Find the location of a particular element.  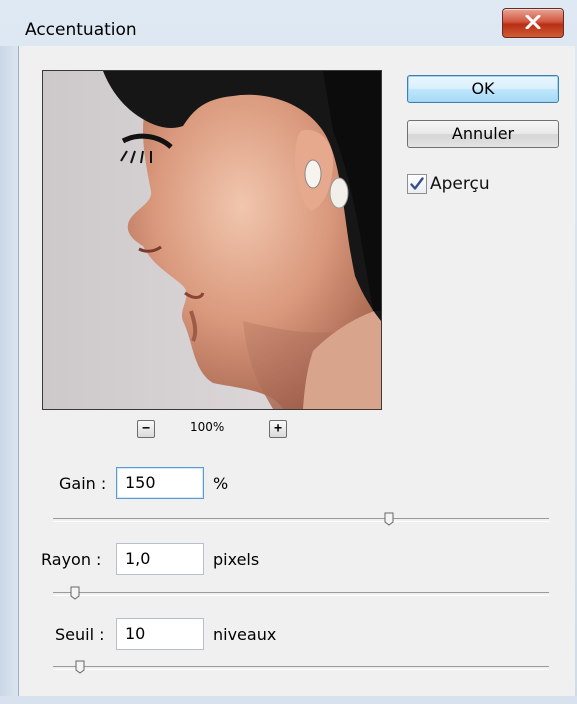

rayon-slider-track is located at coordinates (301, 594).